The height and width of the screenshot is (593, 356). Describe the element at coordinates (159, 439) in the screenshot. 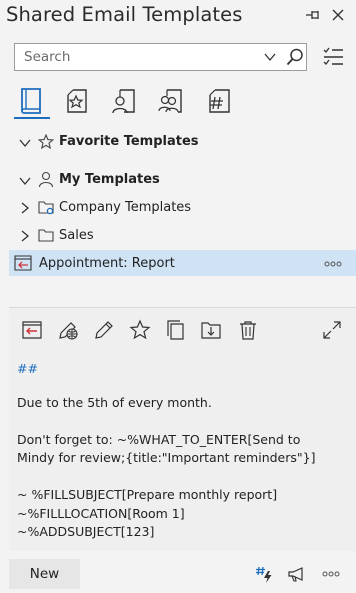

I see `preview-line: Don't forget to: ~%WHAT_TO_ENTER[Send to` at that location.